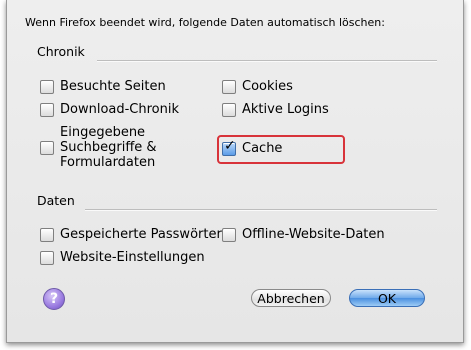  I want to click on history-divider, so click(267, 61).